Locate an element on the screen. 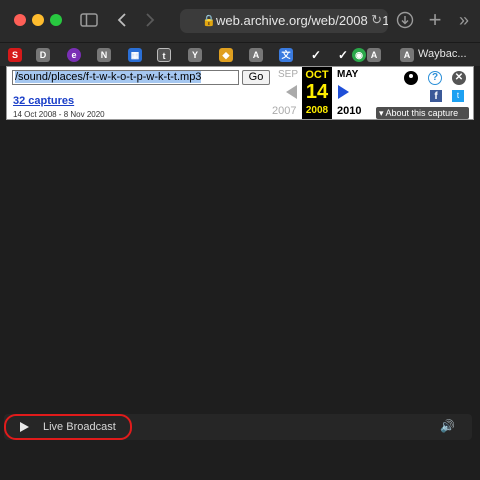 This screenshot has width=480, height=480. next-capture-year: 2010 is located at coordinates (349, 111).